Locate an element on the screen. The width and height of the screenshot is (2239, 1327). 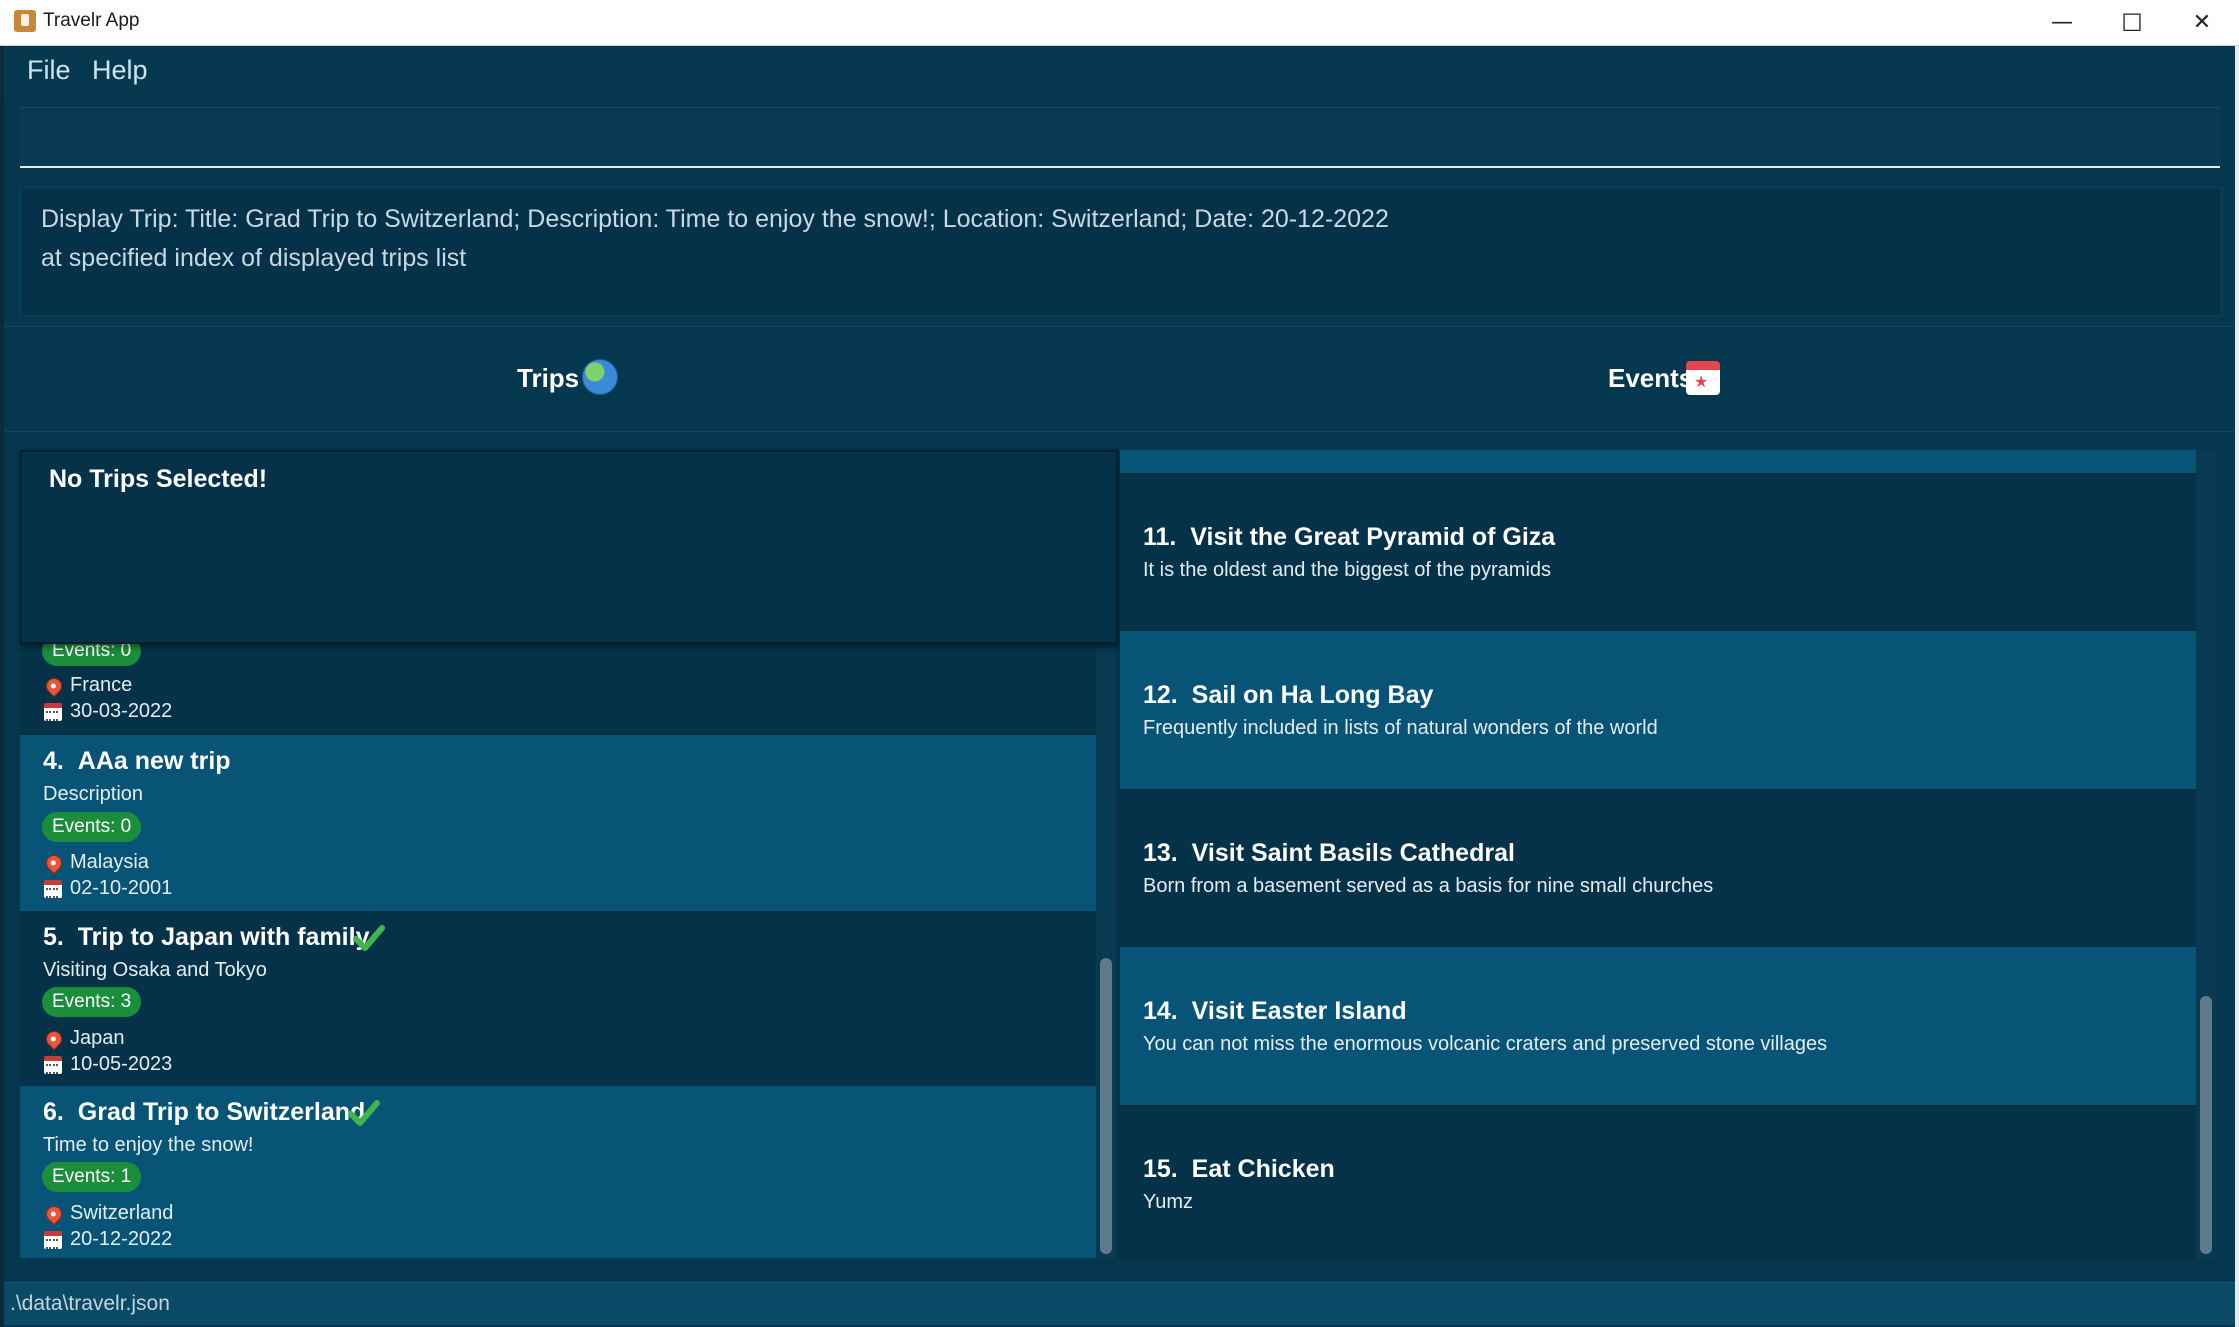
window-titlebar: Travelr App — ☐ ✕ is located at coordinates (1119, 23).